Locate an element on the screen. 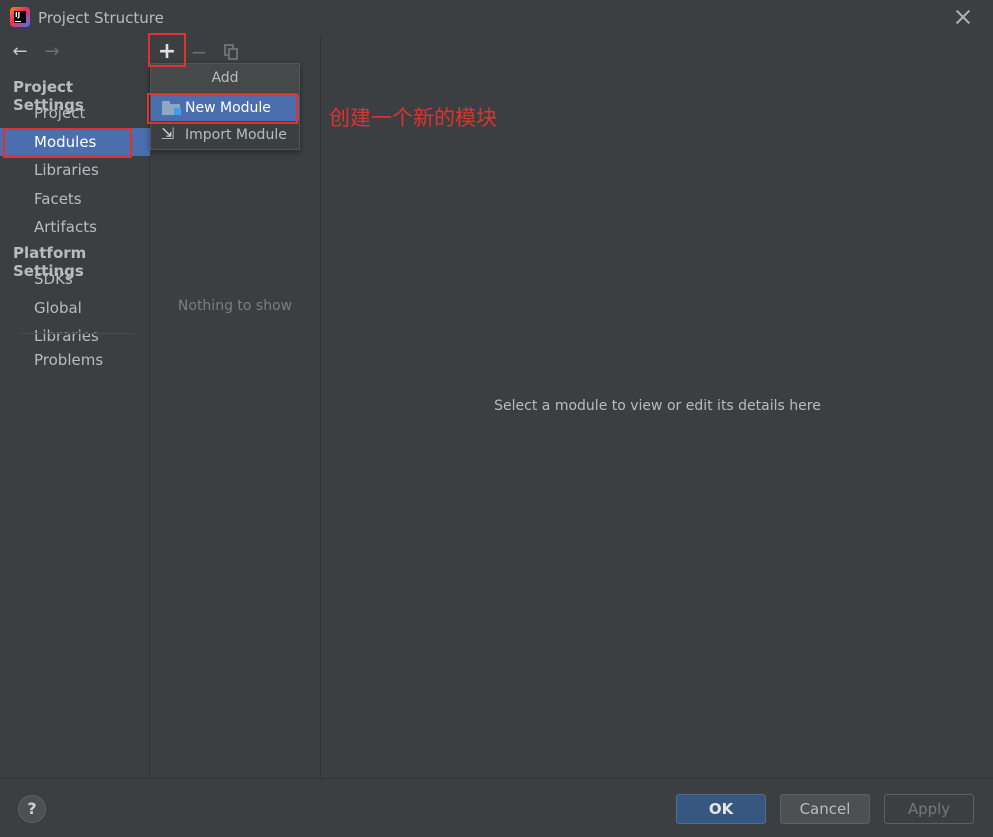 The height and width of the screenshot is (837, 993). empty-list-text: Nothing to show is located at coordinates (235, 306).